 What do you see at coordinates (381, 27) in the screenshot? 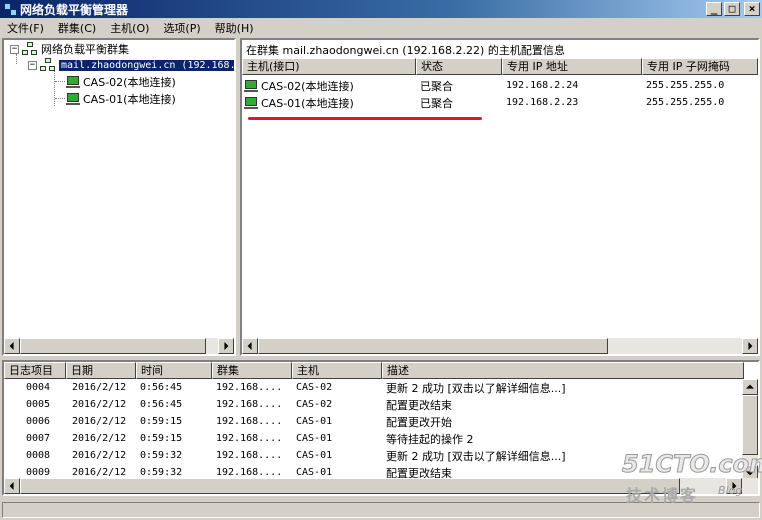
I see `menu-bar: 文件(F) 群集(C) 主机(O) 选项(P) 帮助(H)` at bounding box center [381, 27].